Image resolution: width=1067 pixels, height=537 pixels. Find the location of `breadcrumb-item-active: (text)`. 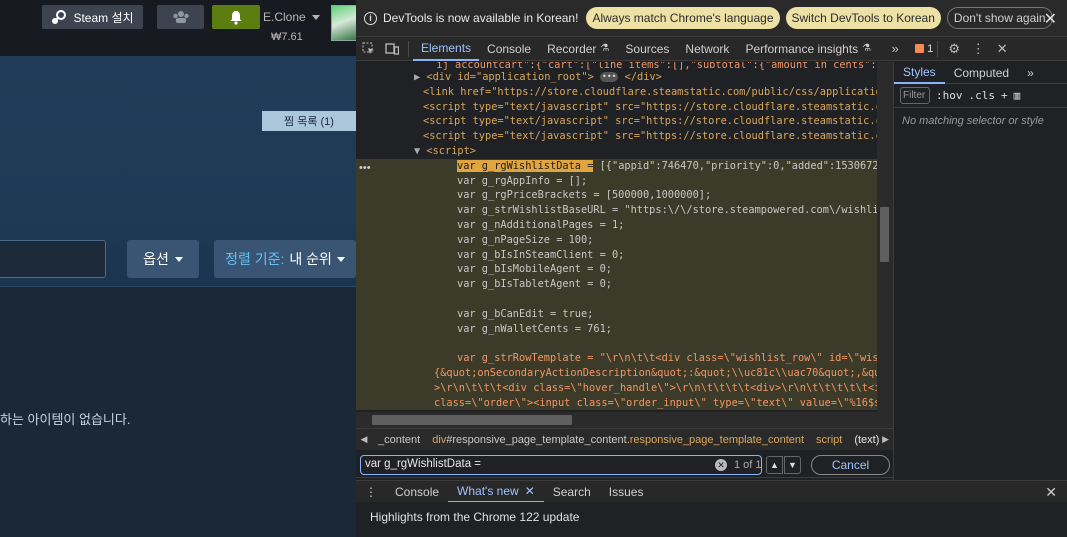

breadcrumb-item-active: (text) is located at coordinates (866, 440).